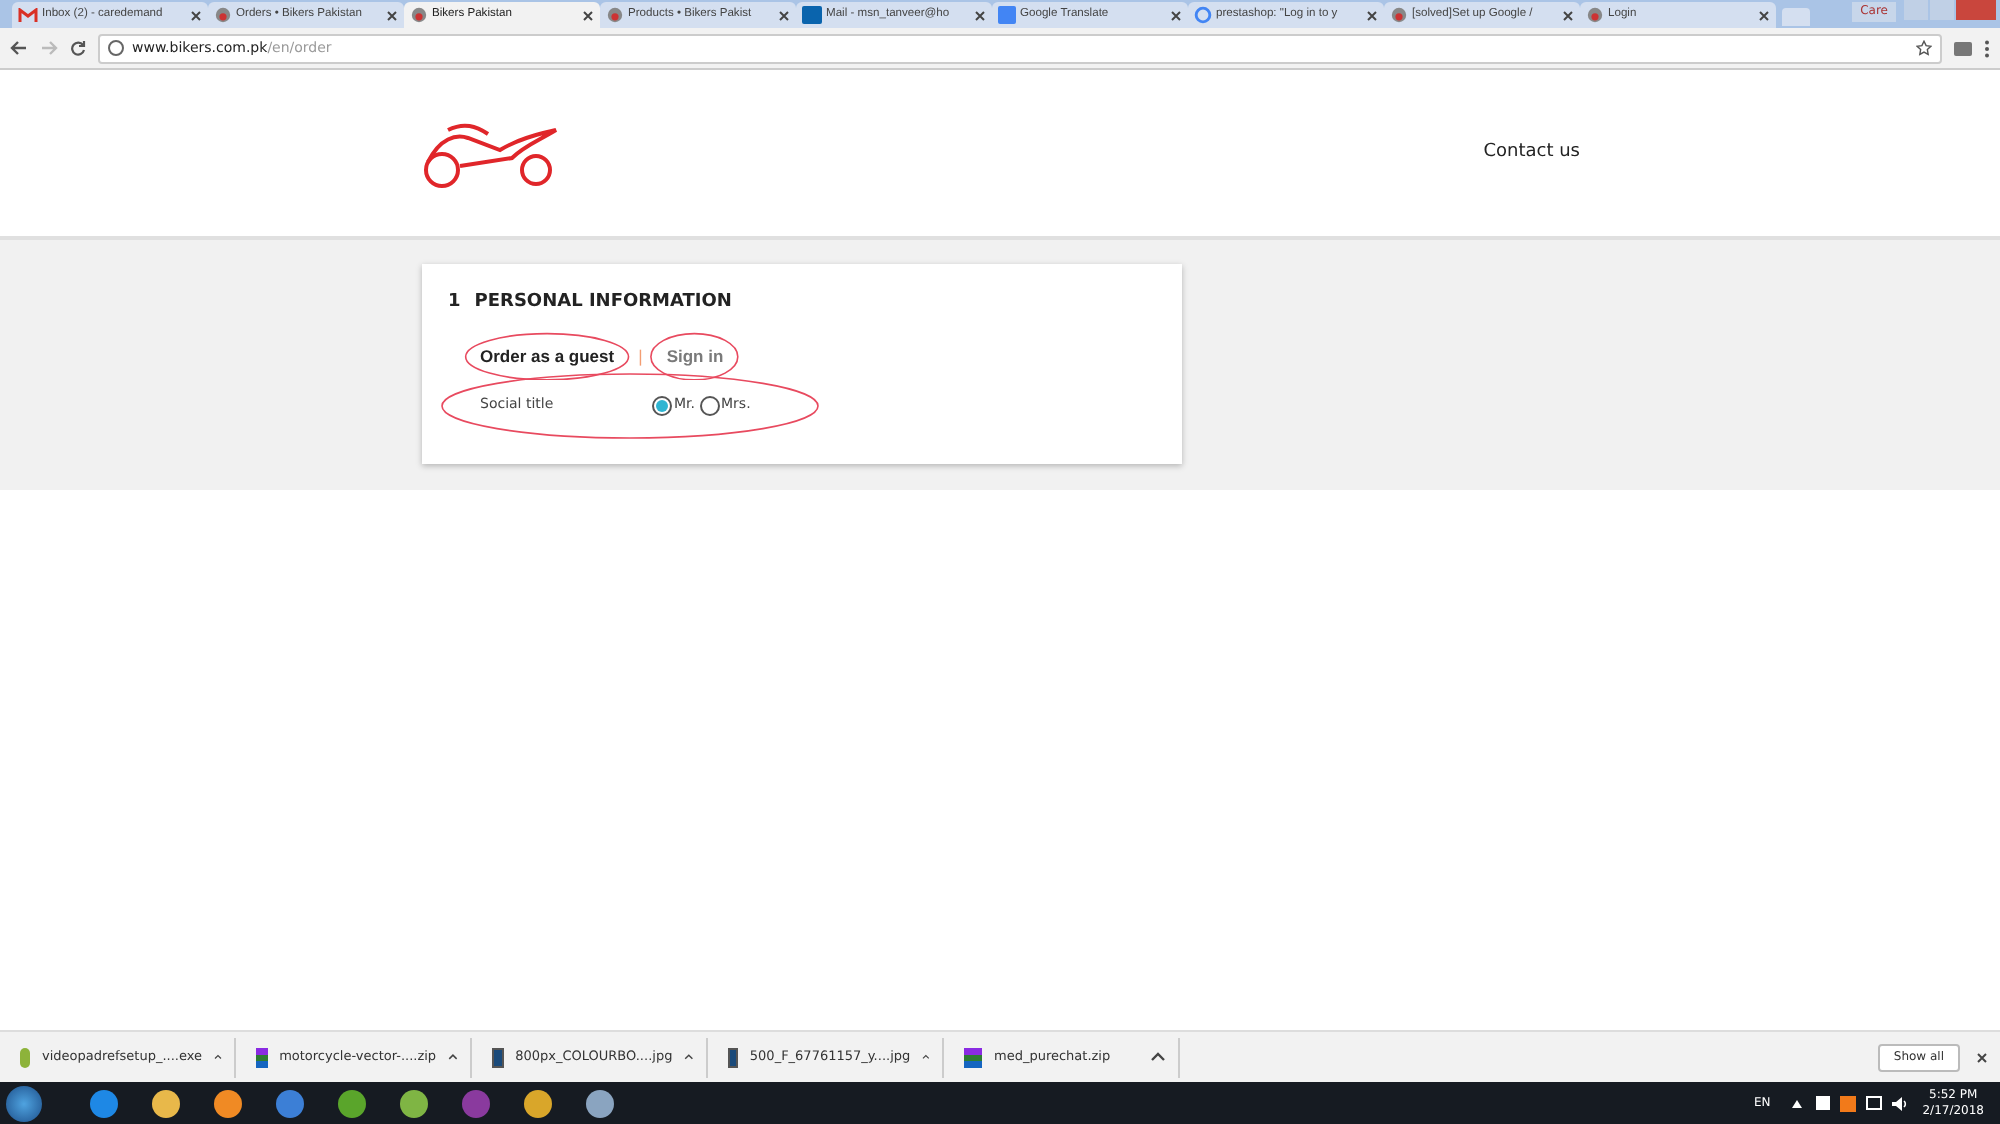 This screenshot has height=1124, width=2000. I want to click on step-number: 1, so click(454, 303).